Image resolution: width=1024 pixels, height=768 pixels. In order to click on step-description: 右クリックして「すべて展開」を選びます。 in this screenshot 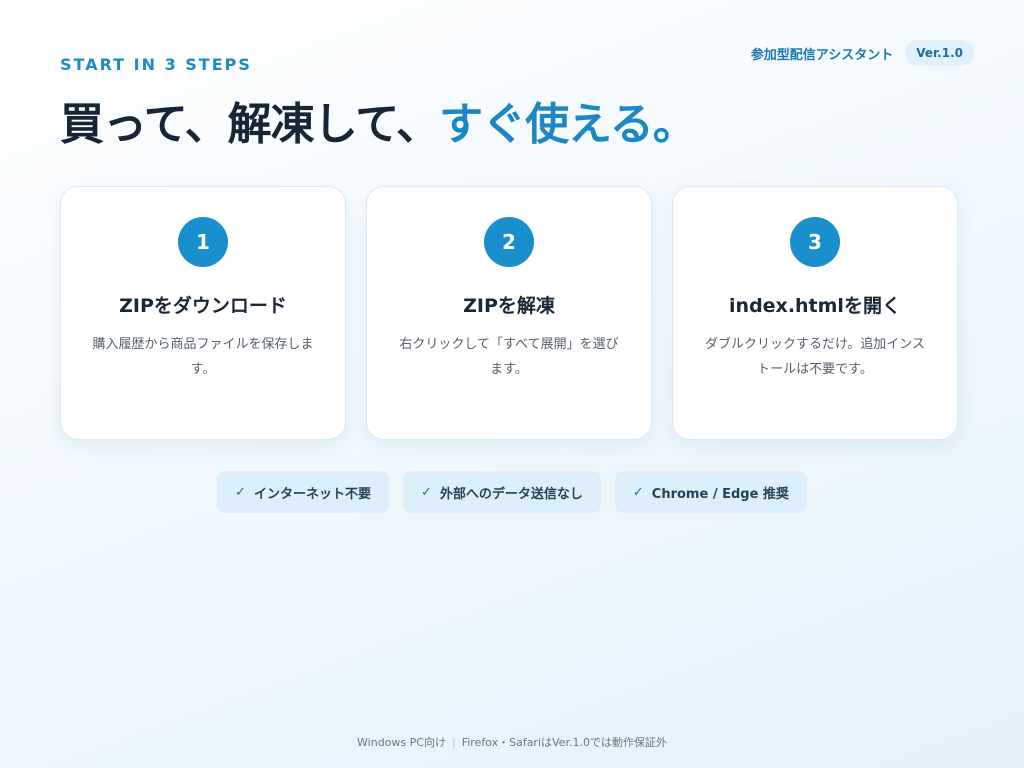, I will do `click(509, 357)`.